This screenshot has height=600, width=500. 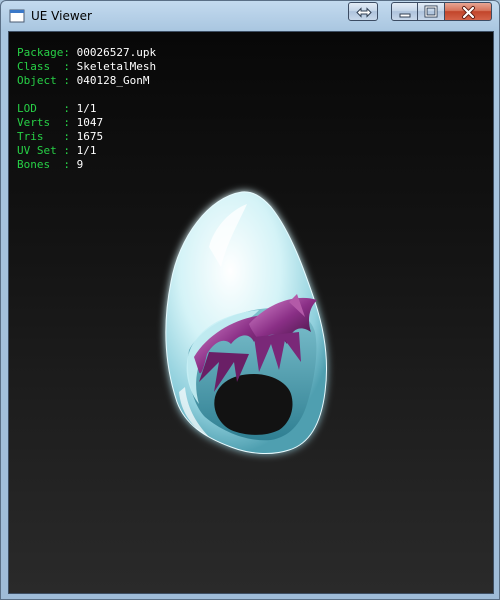 What do you see at coordinates (246, 323) in the screenshot?
I see `hood-mesh-render` at bounding box center [246, 323].